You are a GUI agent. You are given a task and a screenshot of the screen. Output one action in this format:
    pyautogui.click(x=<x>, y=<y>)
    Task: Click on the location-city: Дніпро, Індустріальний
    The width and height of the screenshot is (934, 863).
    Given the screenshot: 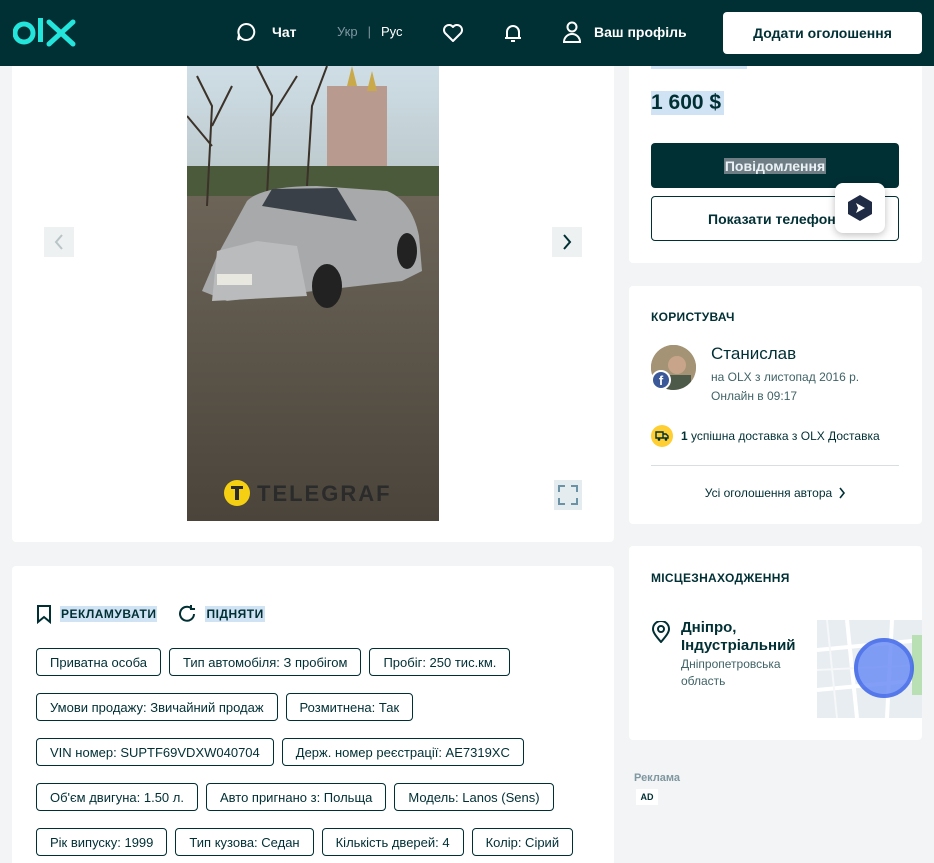 What is the action you would take?
    pyautogui.click(x=738, y=636)
    